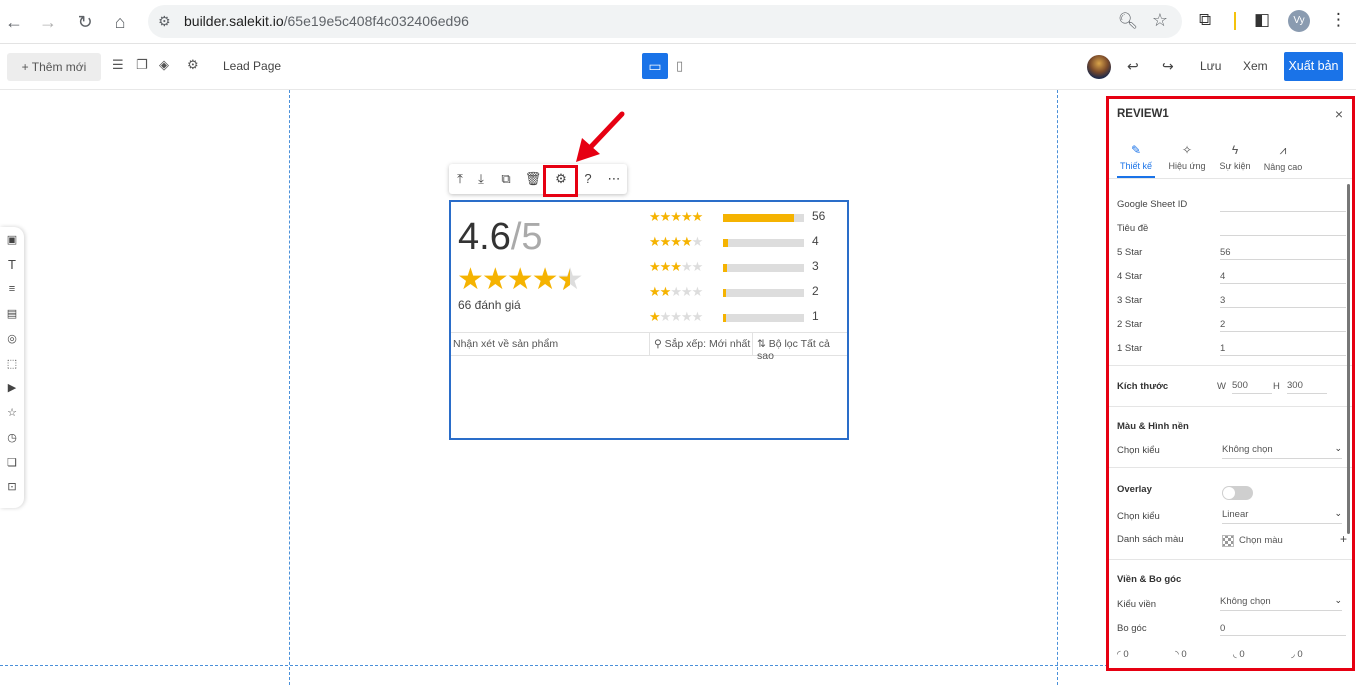 The image size is (1356, 685). Describe the element at coordinates (1181, 654) in the screenshot. I see `corner-top-right-input: ◝ 0` at that location.